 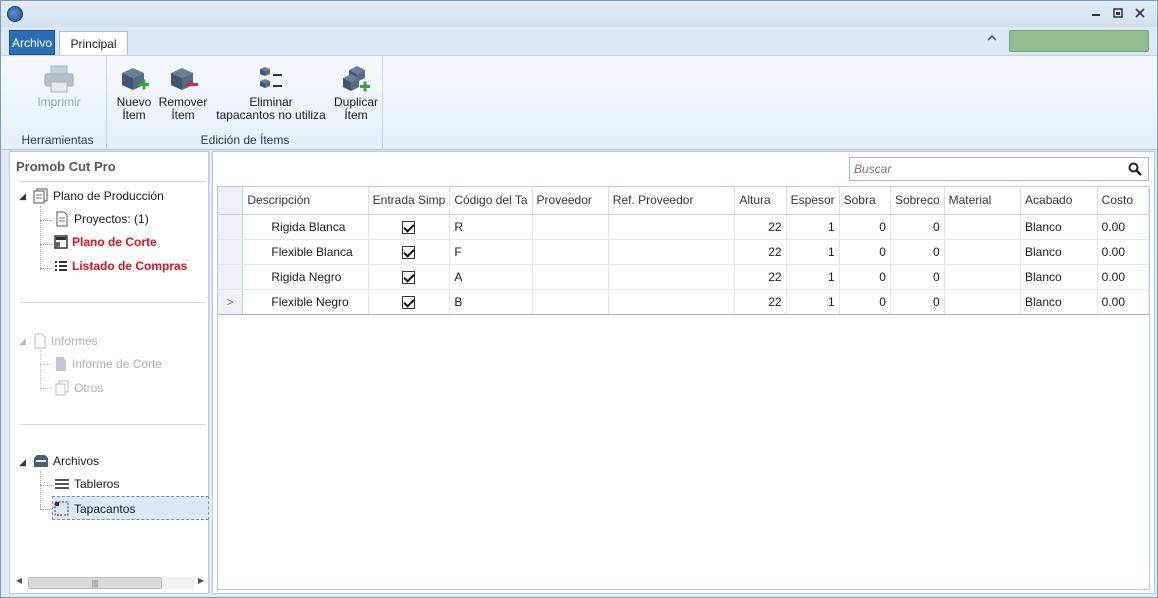 What do you see at coordinates (101, 219) in the screenshot?
I see `tree-node-proyectos: Proyectos: (1)` at bounding box center [101, 219].